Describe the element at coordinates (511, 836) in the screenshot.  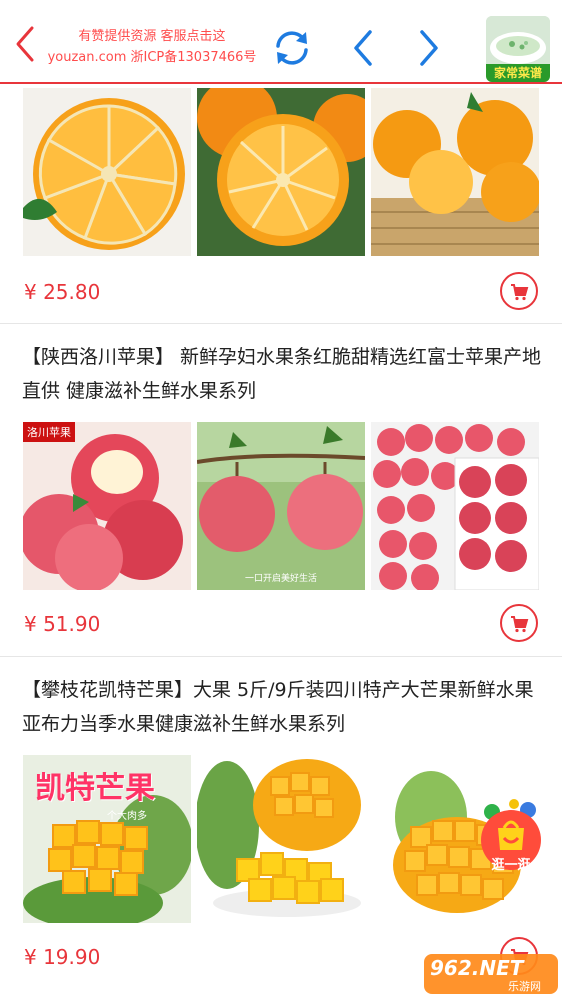
I see `browse-shop-button: 逛一逛` at that location.